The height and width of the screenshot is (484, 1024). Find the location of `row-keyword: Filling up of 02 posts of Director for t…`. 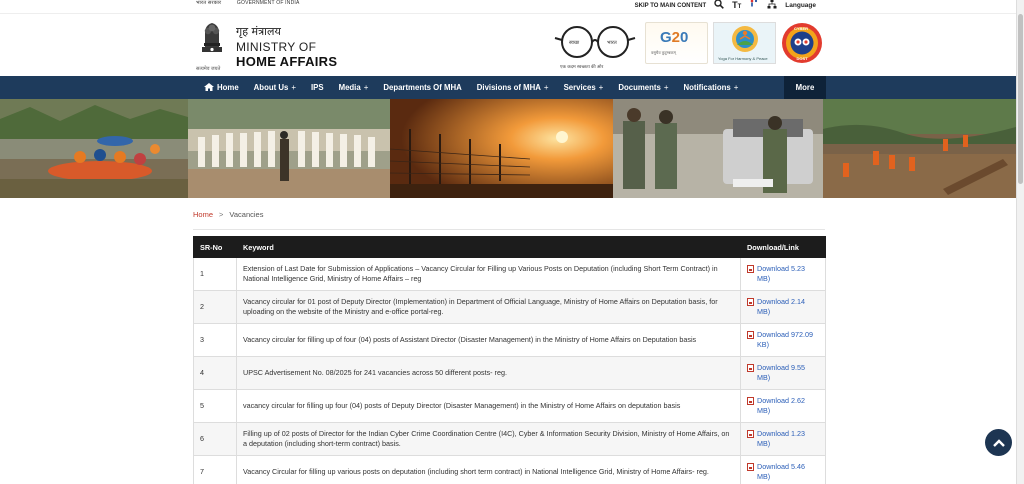

row-keyword: Filling up of 02 posts of Director for t… is located at coordinates (488, 439).